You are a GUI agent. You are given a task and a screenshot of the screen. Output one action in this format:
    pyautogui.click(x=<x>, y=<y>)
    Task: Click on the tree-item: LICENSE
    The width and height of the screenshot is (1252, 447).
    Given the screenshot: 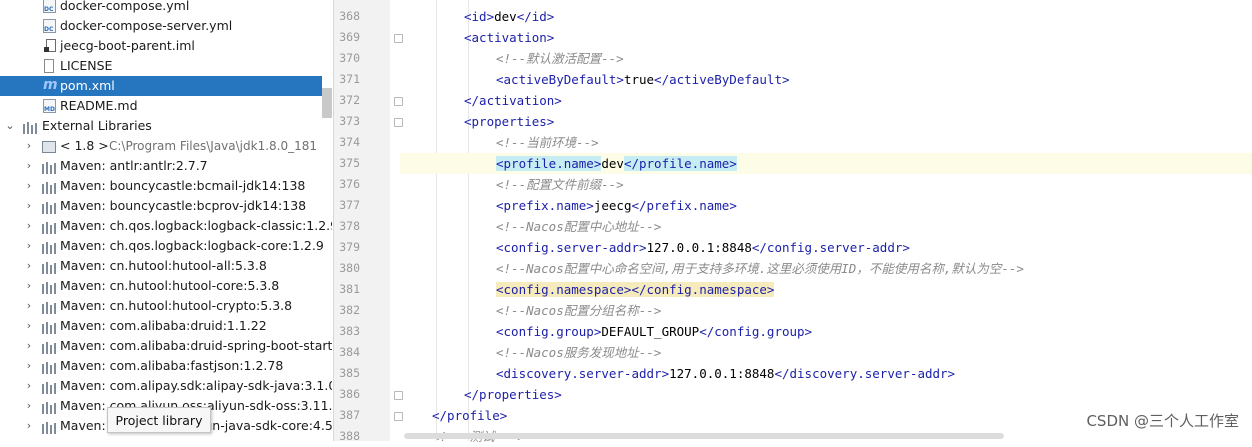 What is the action you would take?
    pyautogui.click(x=166, y=66)
    